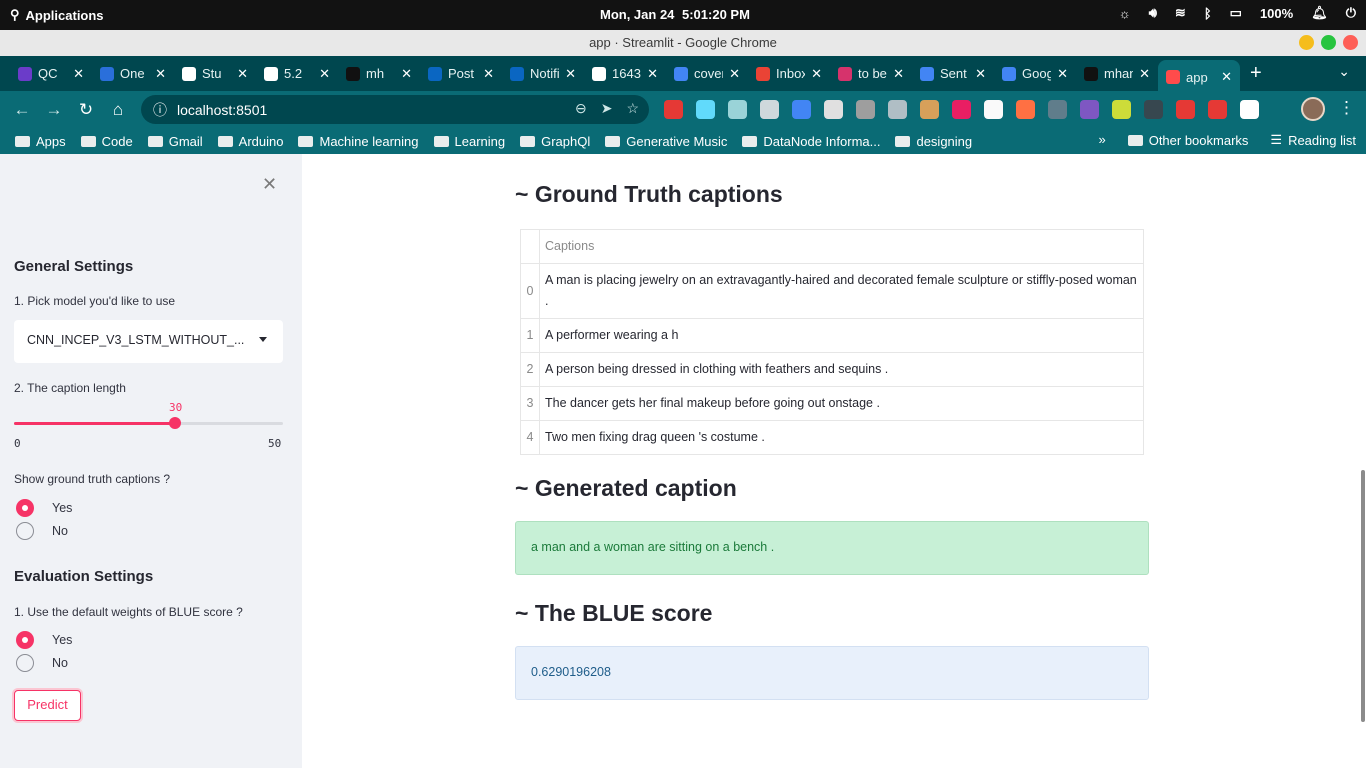  I want to click on home-button: ⌂, so click(118, 110).